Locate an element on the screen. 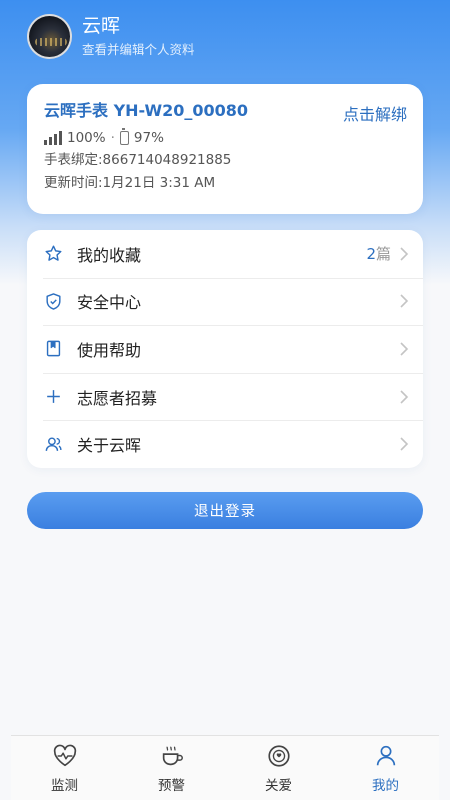 The image size is (450, 800). binding-info: 手表绑定:866714048921885 is located at coordinates (138, 160).